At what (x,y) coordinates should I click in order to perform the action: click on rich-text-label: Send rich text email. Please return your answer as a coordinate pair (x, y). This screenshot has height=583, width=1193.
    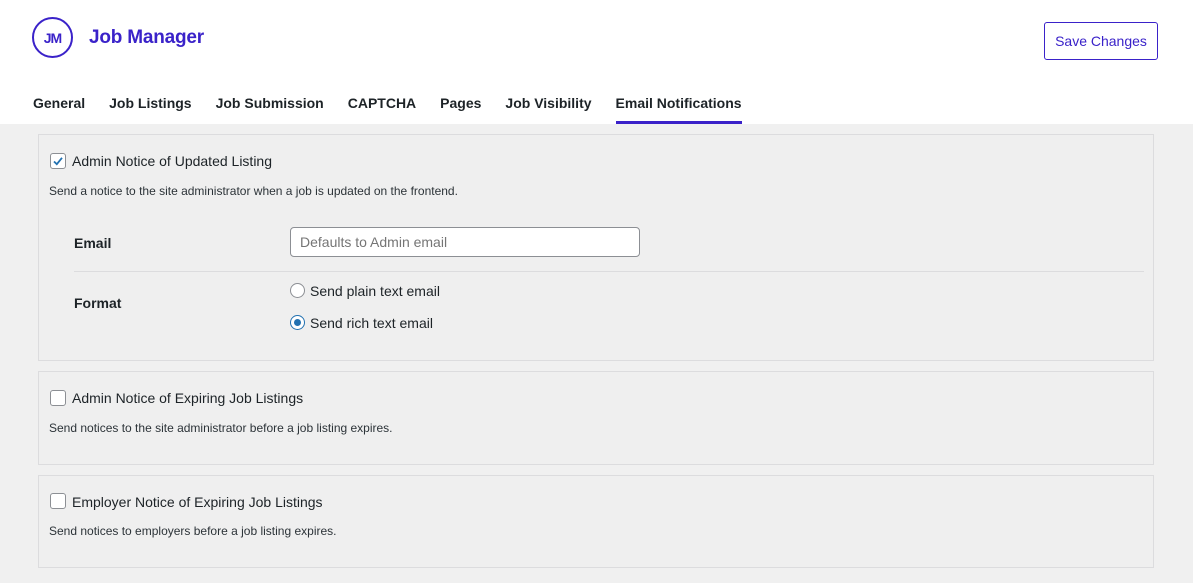
    Looking at the image, I should click on (371, 323).